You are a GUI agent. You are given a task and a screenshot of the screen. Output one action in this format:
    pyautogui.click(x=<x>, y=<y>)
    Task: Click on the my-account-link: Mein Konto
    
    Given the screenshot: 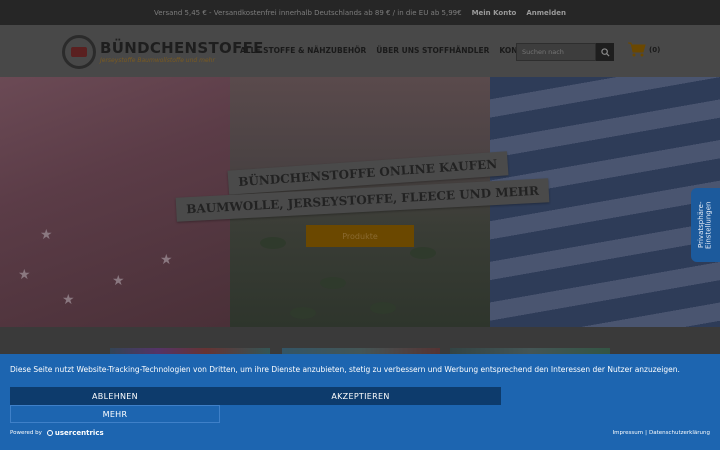 What is the action you would take?
    pyautogui.click(x=494, y=13)
    